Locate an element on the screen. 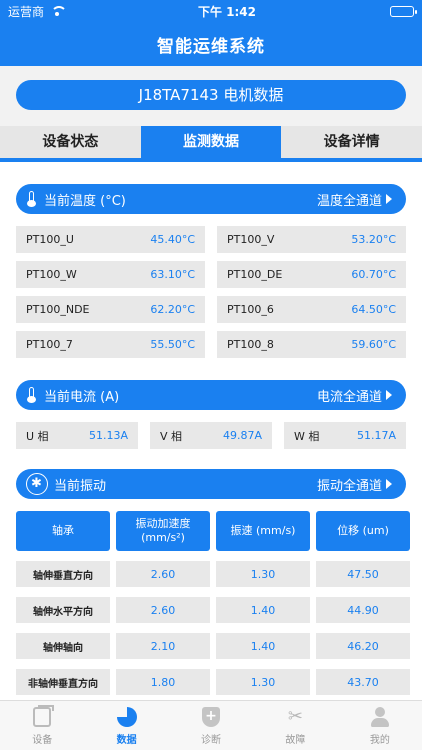 The width and height of the screenshot is (422, 750). diagnosis-shield-icon: + is located at coordinates (211, 716).